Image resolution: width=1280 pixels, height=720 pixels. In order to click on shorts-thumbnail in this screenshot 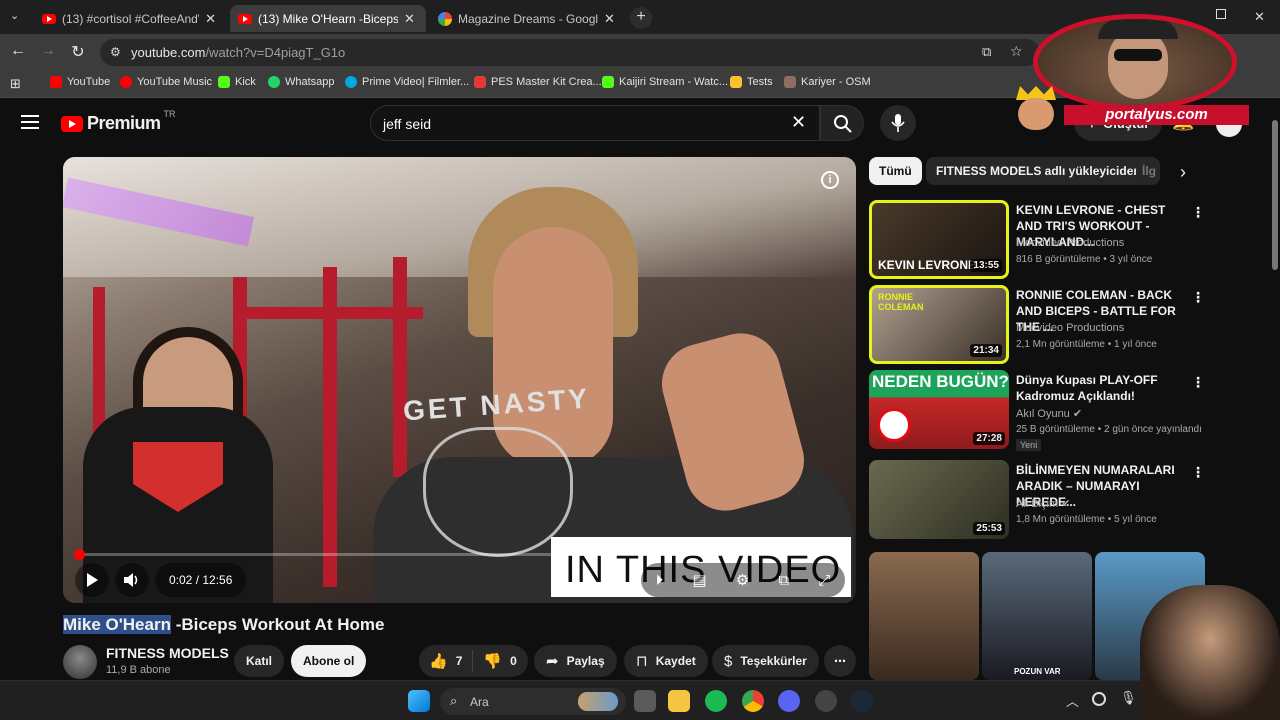, I will do `click(924, 616)`.